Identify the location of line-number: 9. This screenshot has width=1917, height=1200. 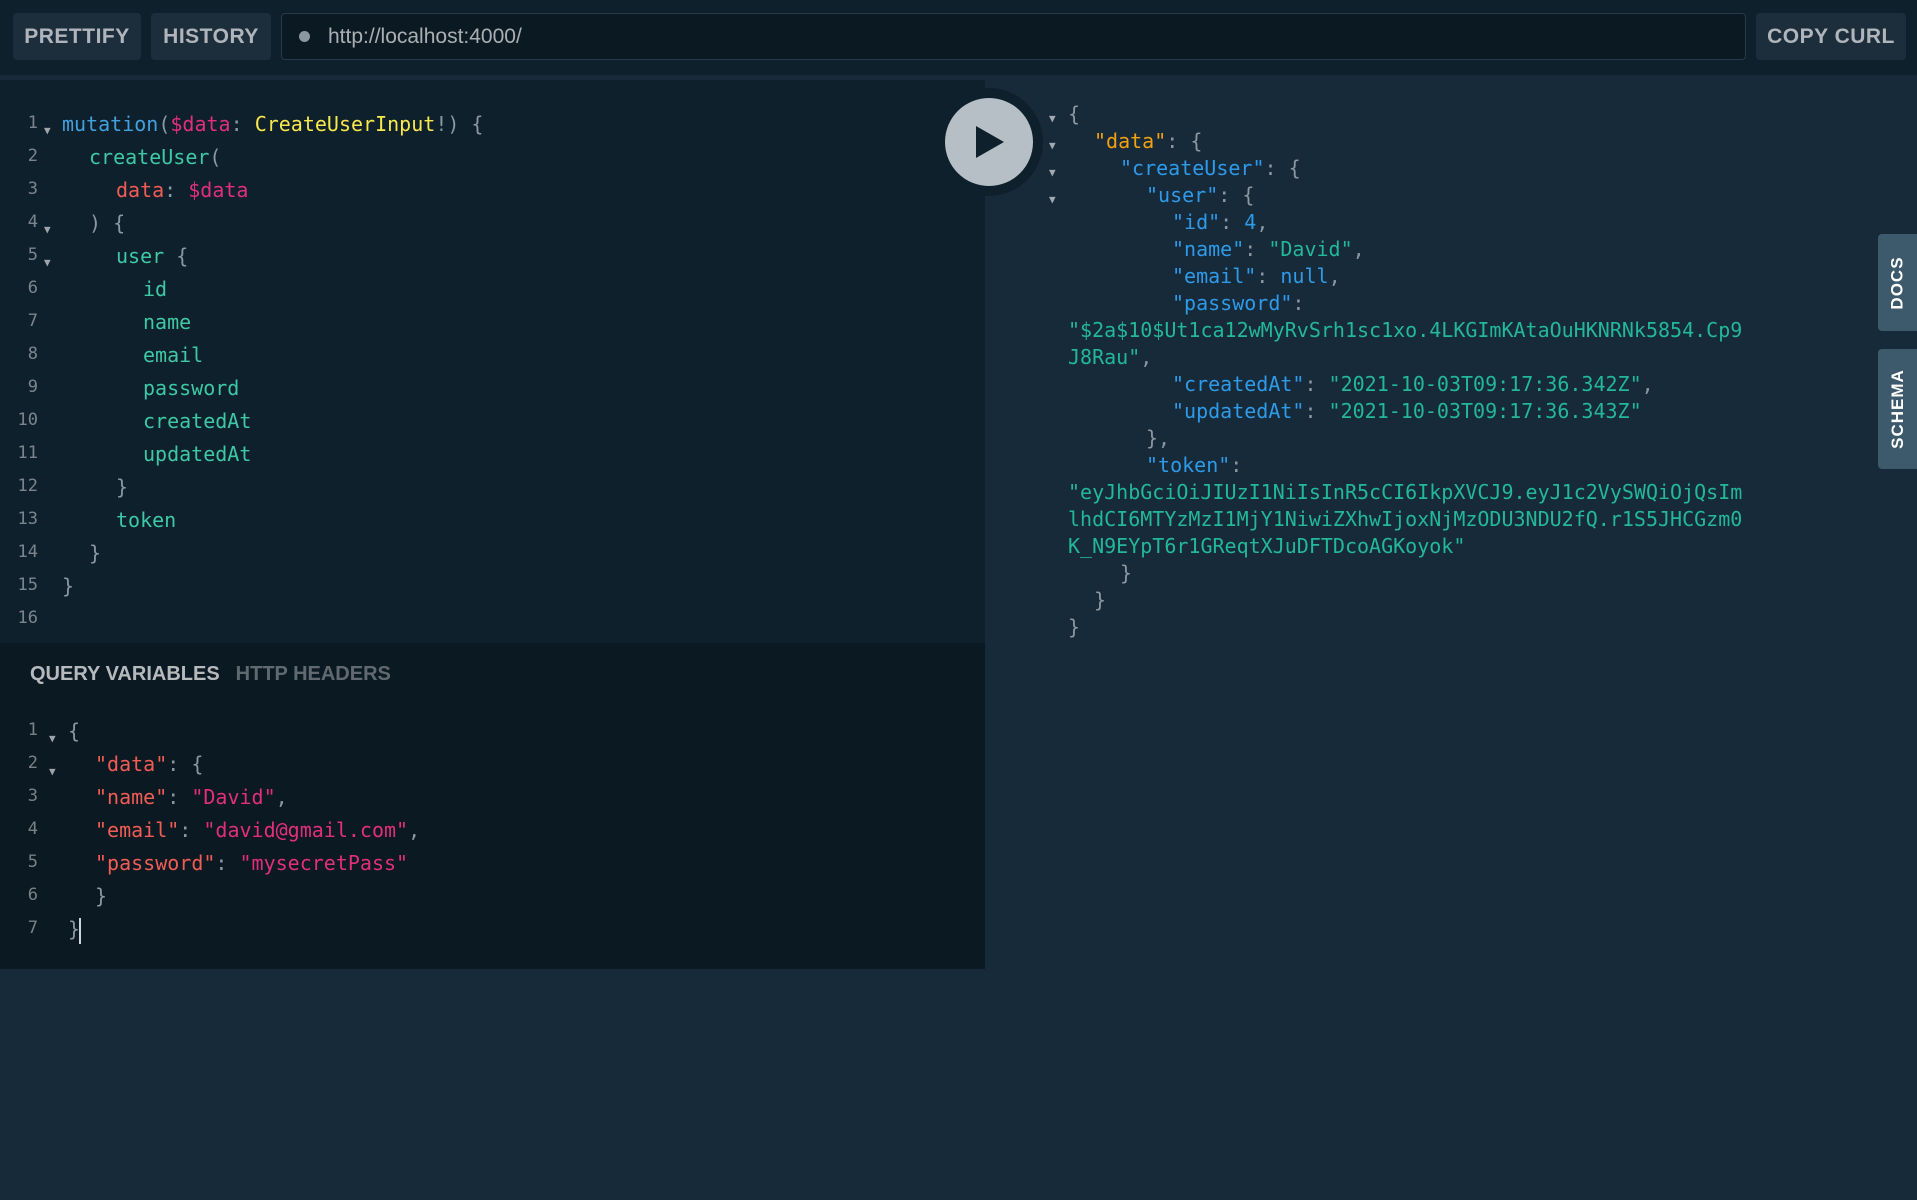
(32, 387).